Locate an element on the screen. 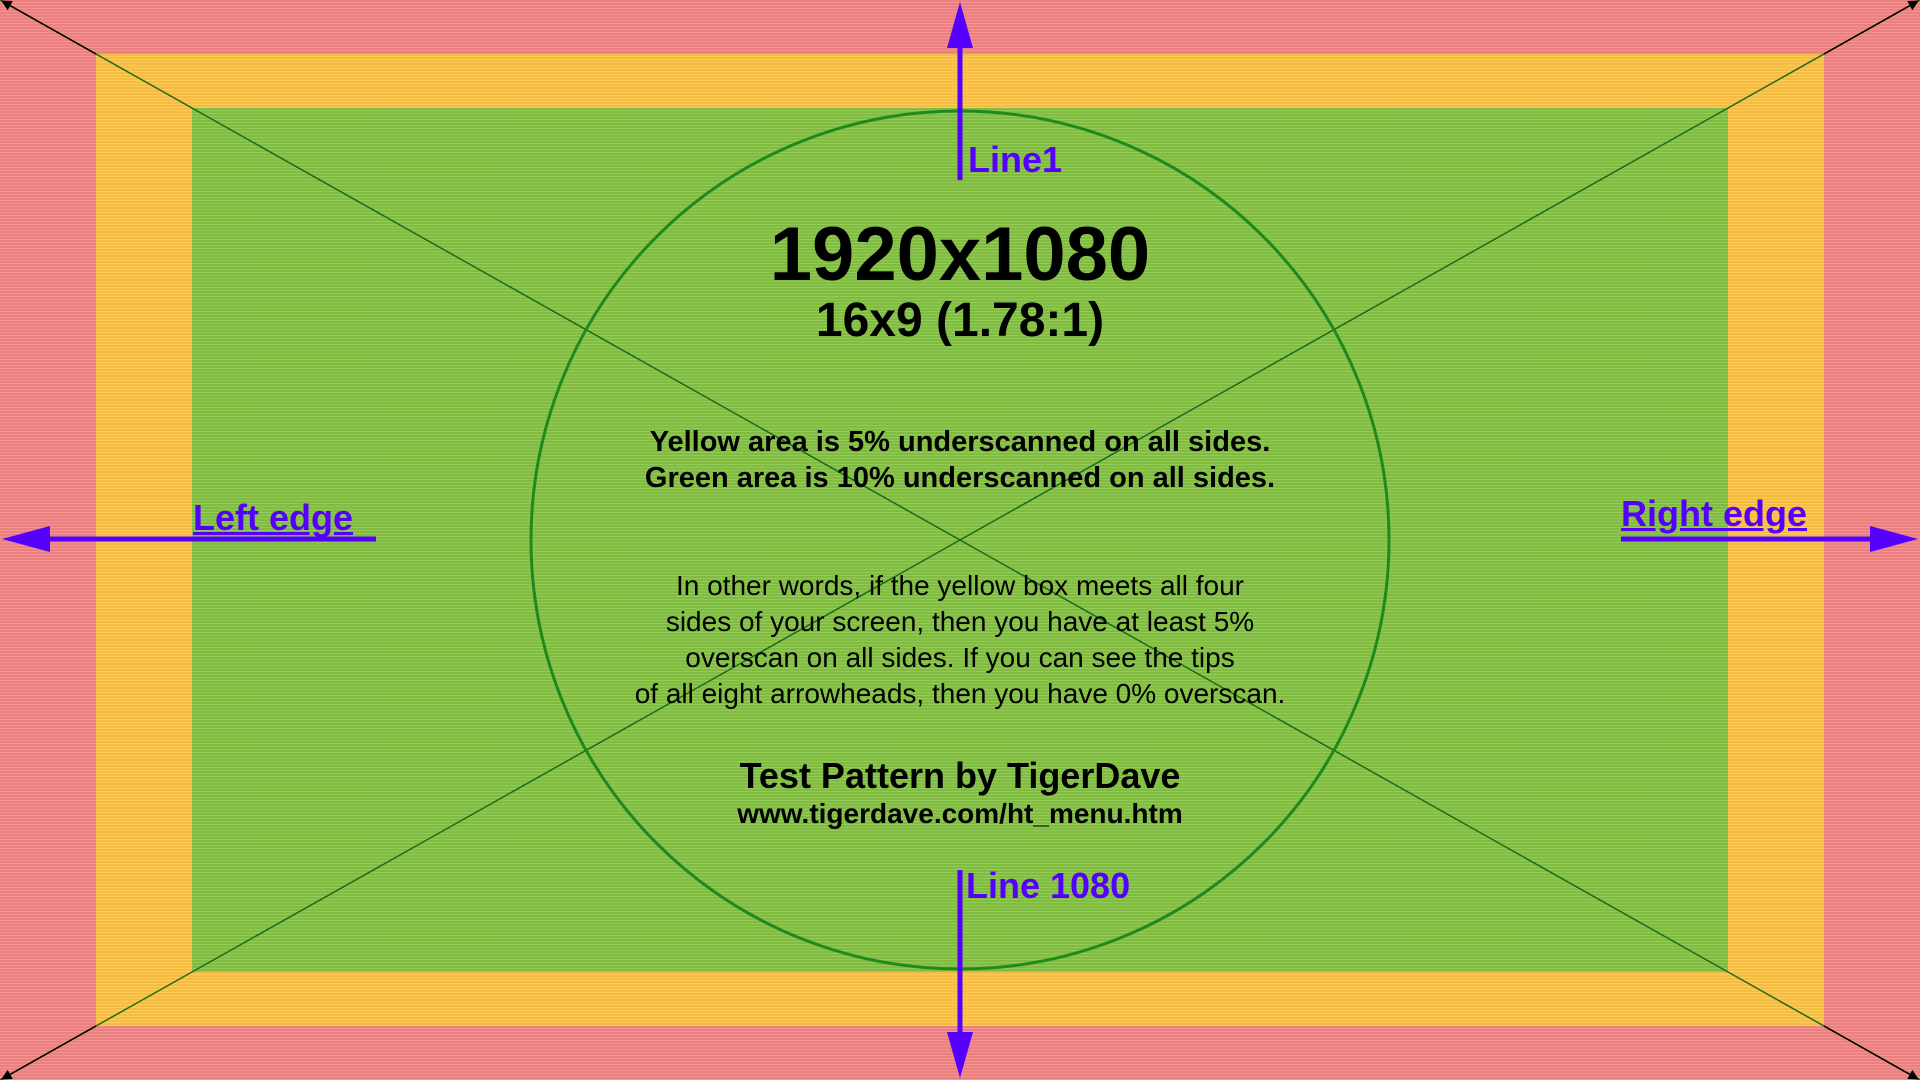 Image resolution: width=1920 pixels, height=1080 pixels. credit-url: www.tigerdave.com/ht_menu.htm is located at coordinates (960, 813).